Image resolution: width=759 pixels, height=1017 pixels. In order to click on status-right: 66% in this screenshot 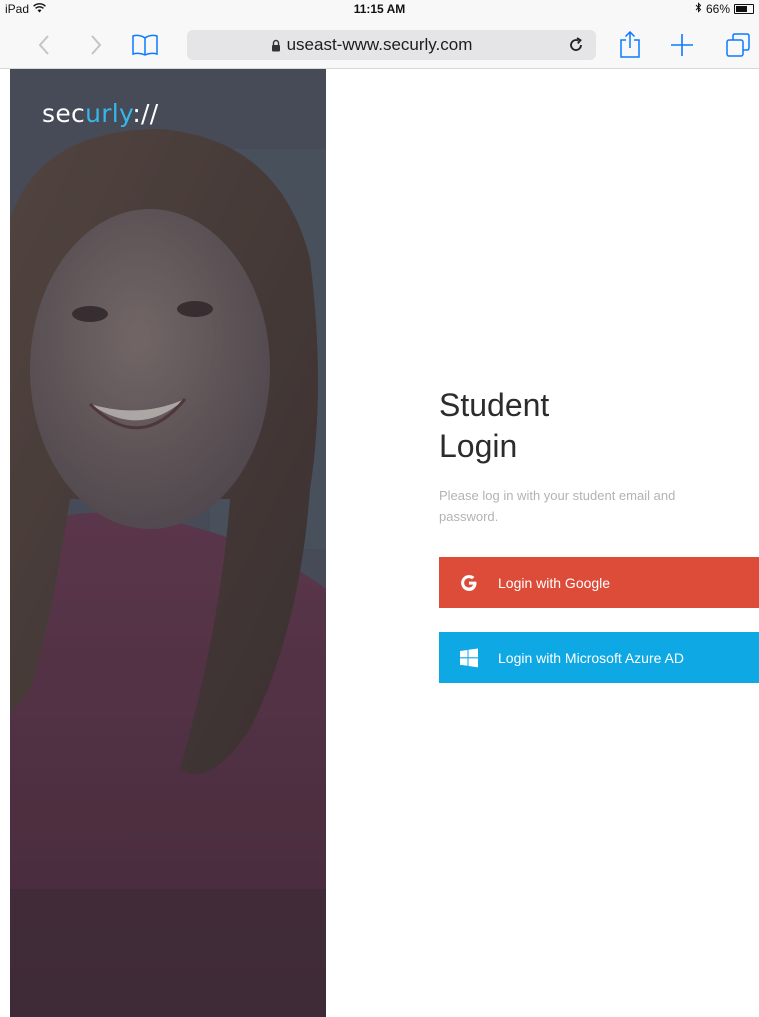, I will do `click(724, 9)`.